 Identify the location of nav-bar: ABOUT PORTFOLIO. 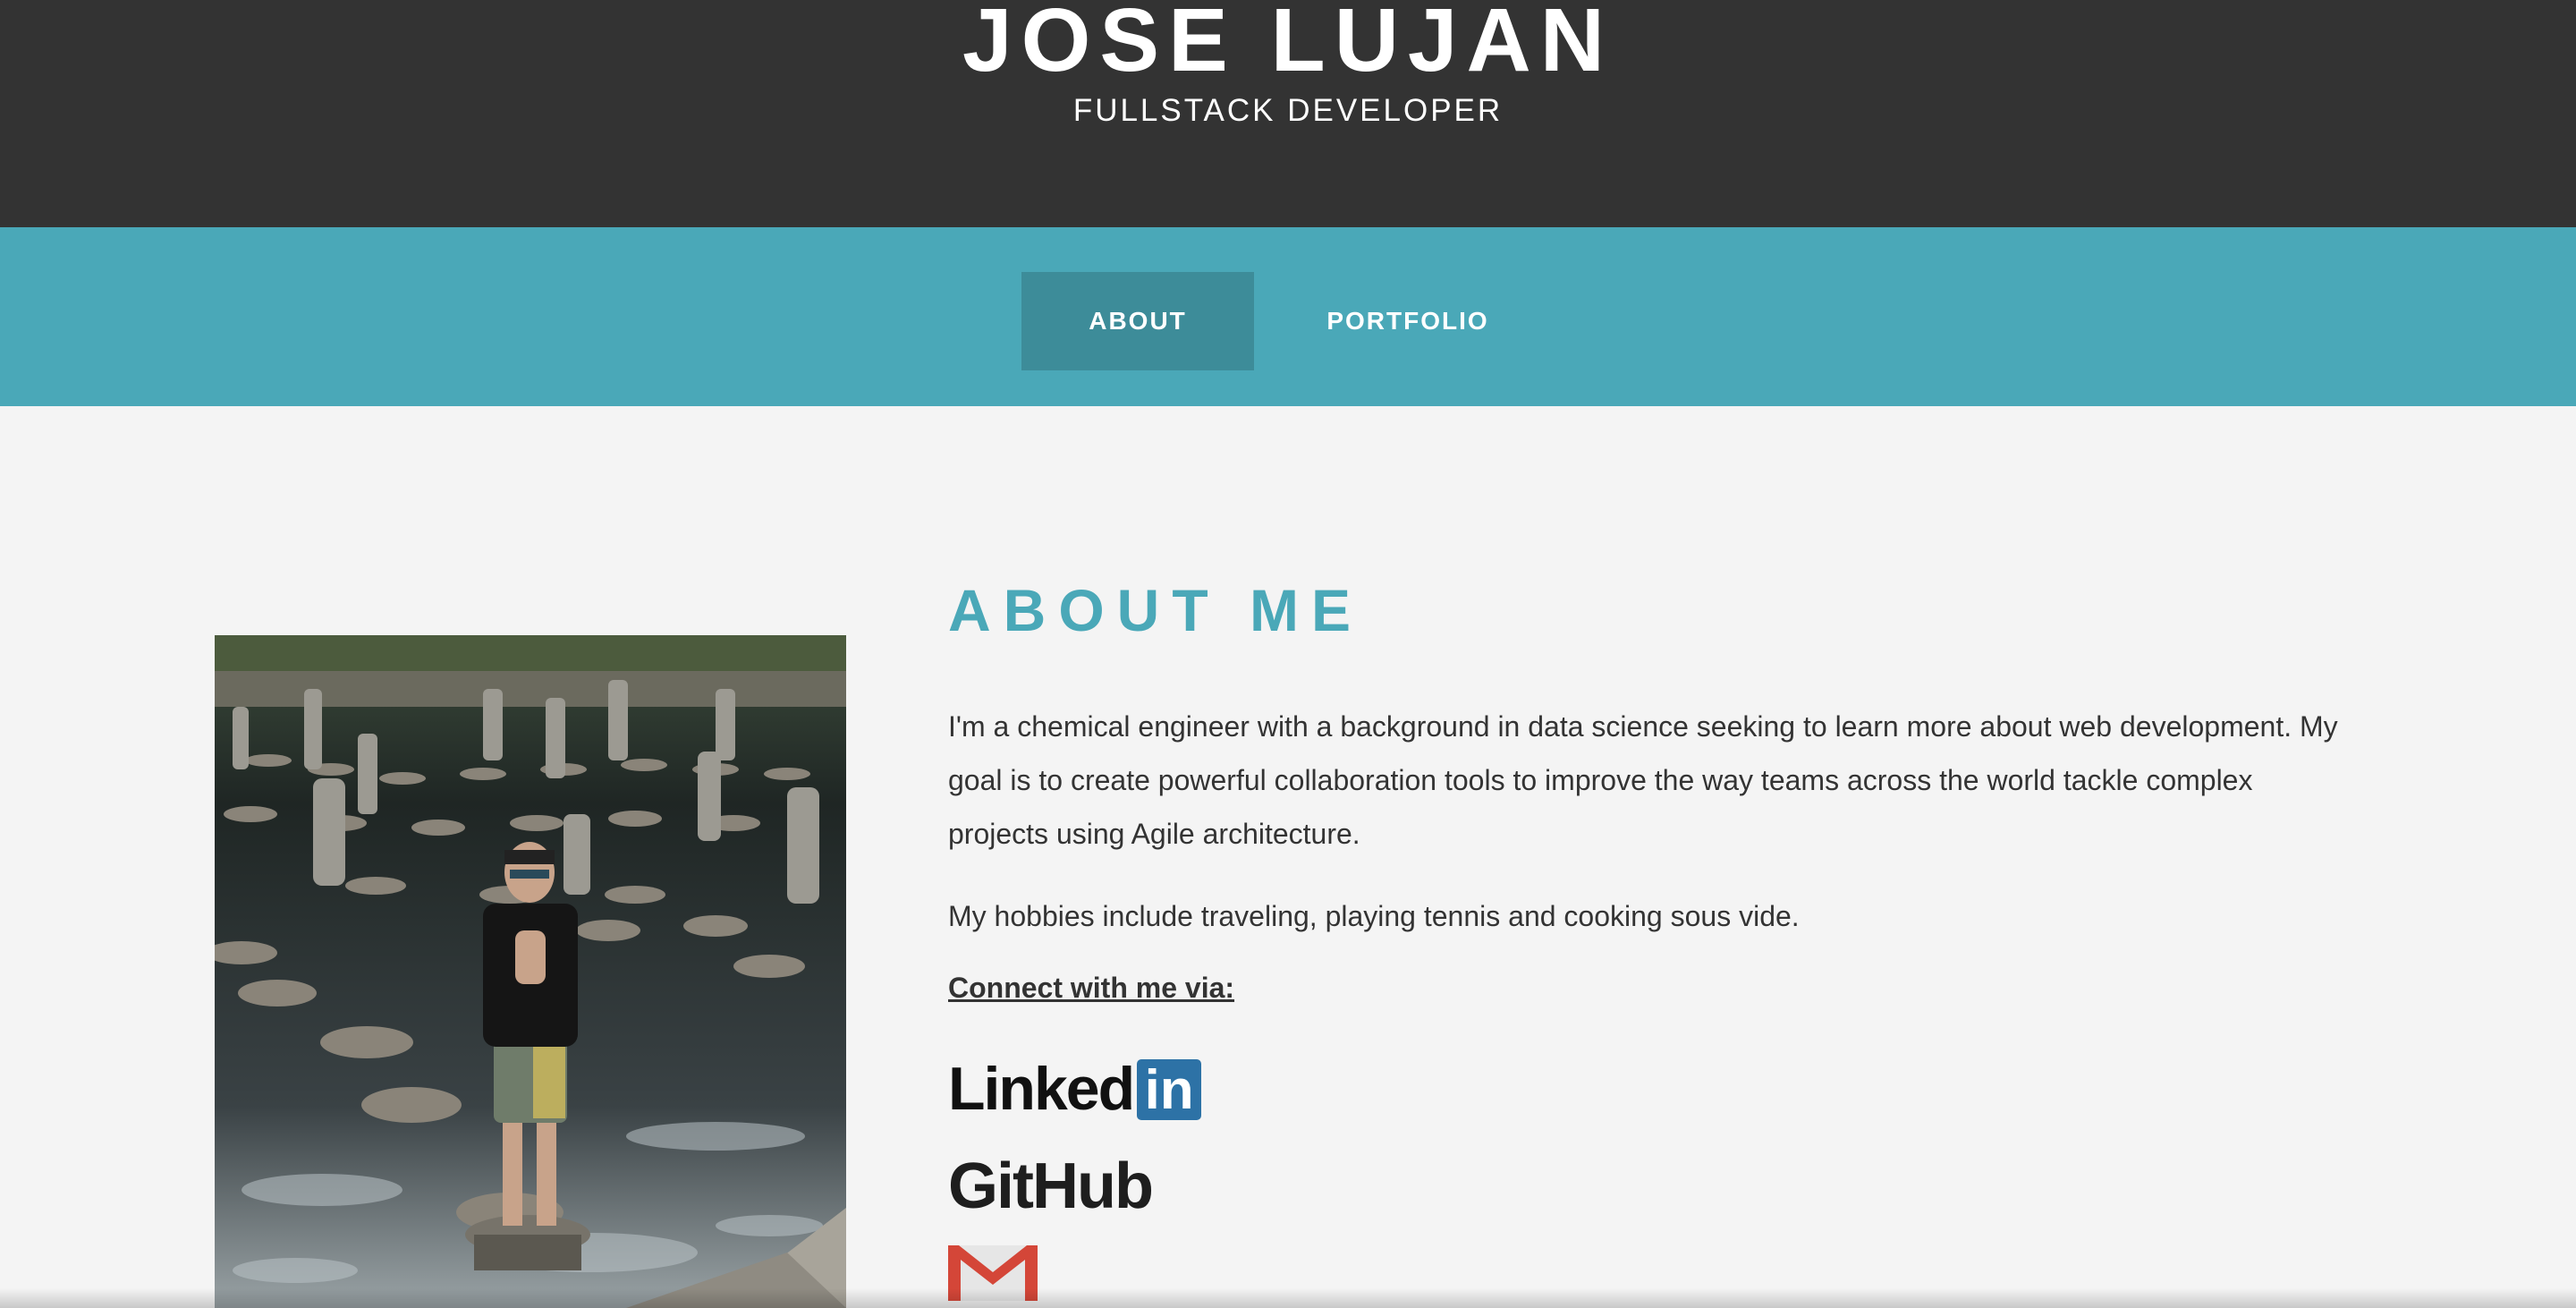
(1288, 317).